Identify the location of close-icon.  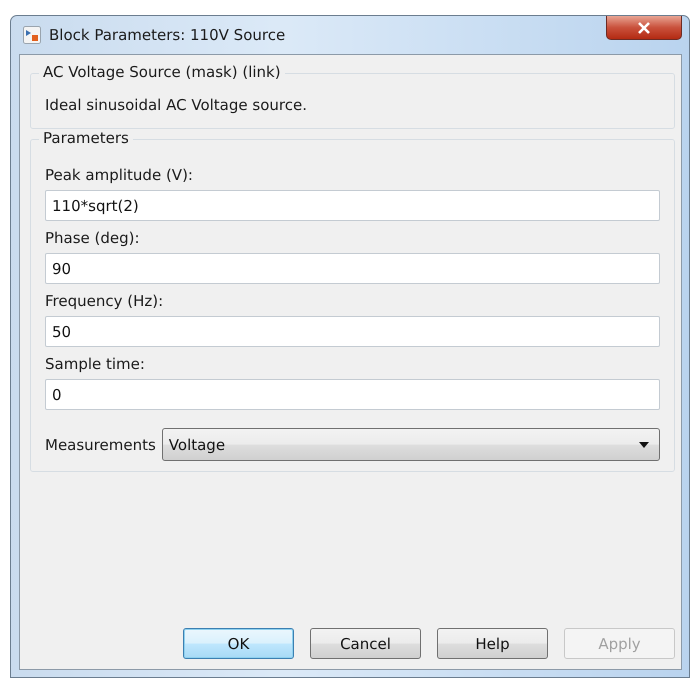
(644, 28).